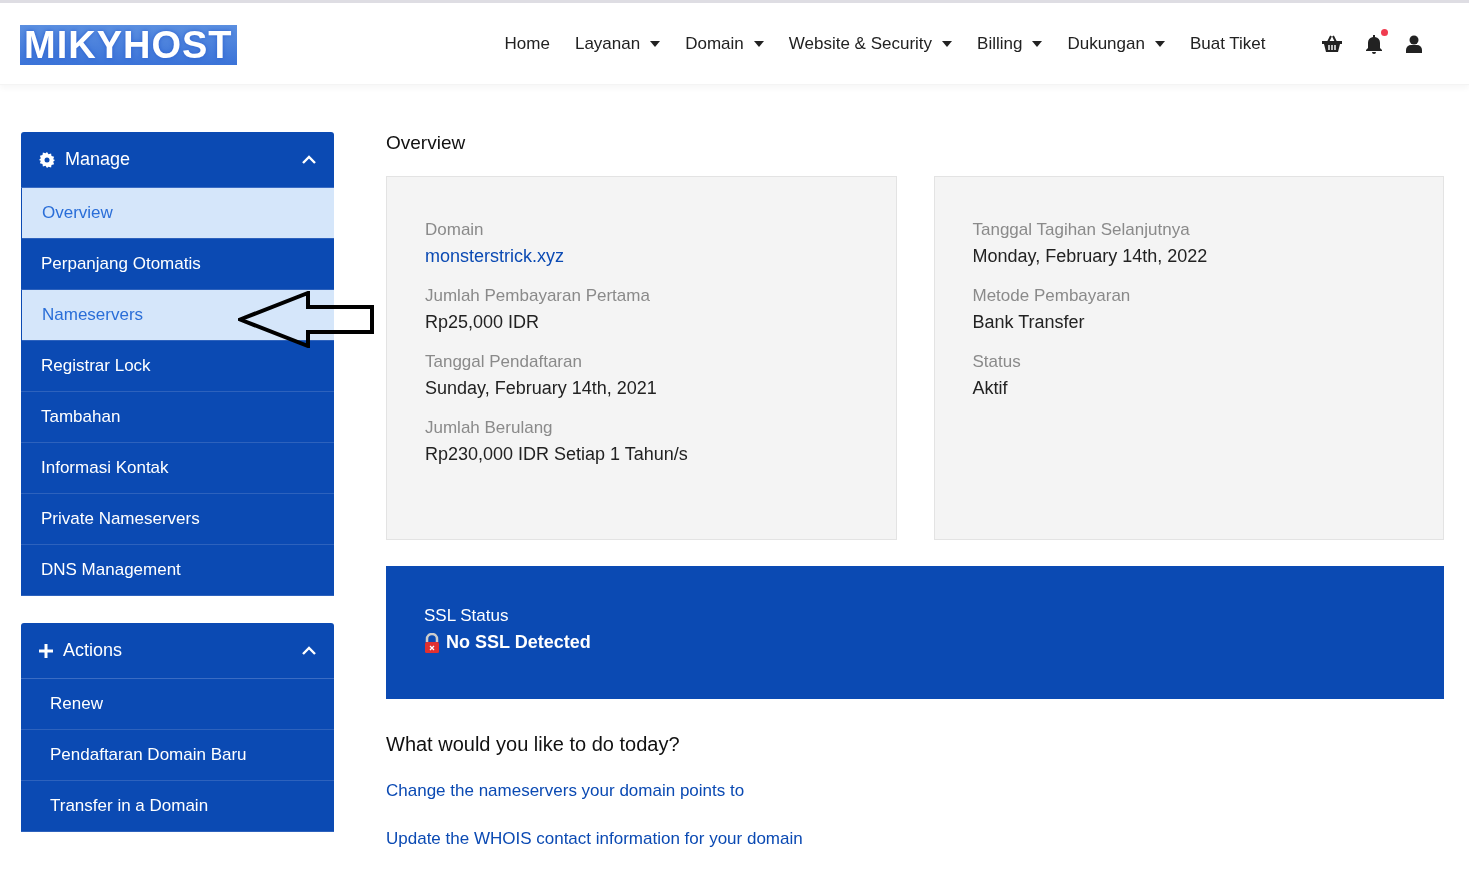 This screenshot has width=1469, height=877. What do you see at coordinates (724, 43) in the screenshot?
I see `nav-link: Domain` at bounding box center [724, 43].